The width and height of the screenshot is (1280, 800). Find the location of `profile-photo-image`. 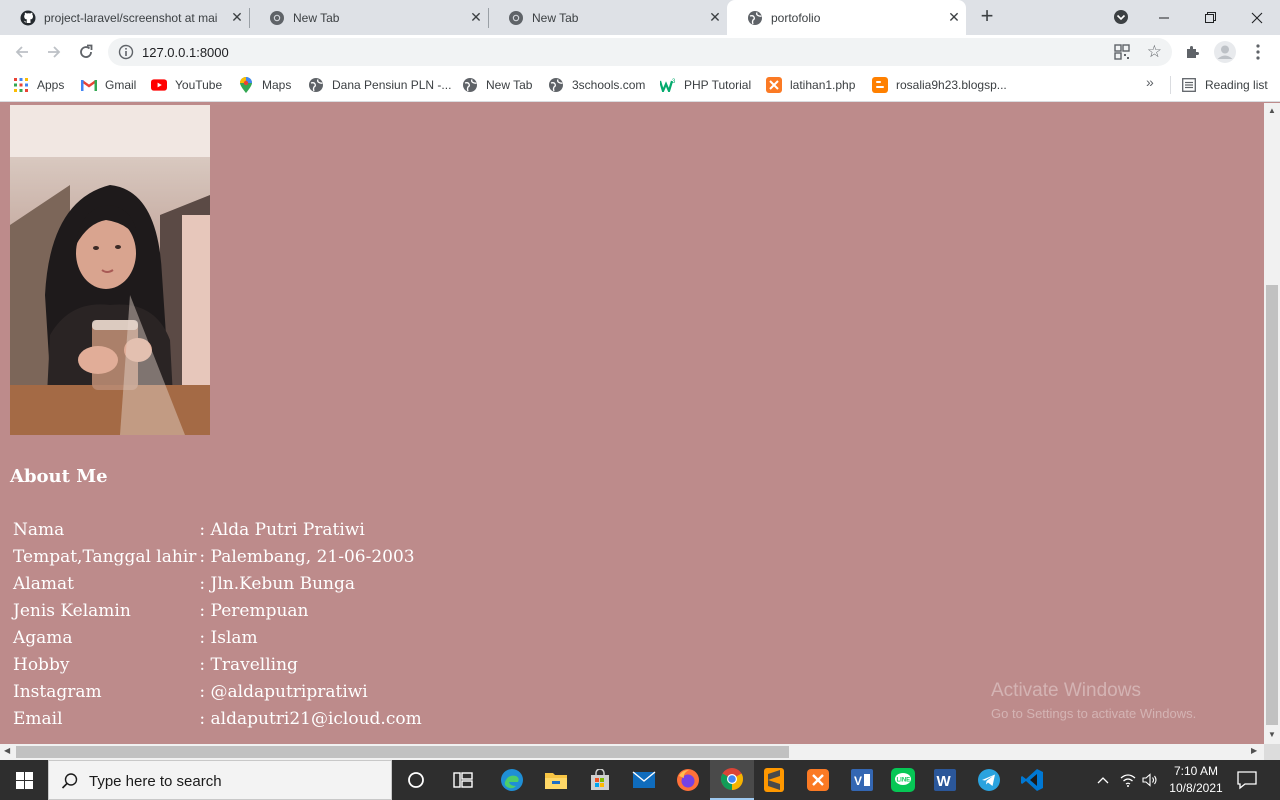

profile-photo-image is located at coordinates (110, 270).